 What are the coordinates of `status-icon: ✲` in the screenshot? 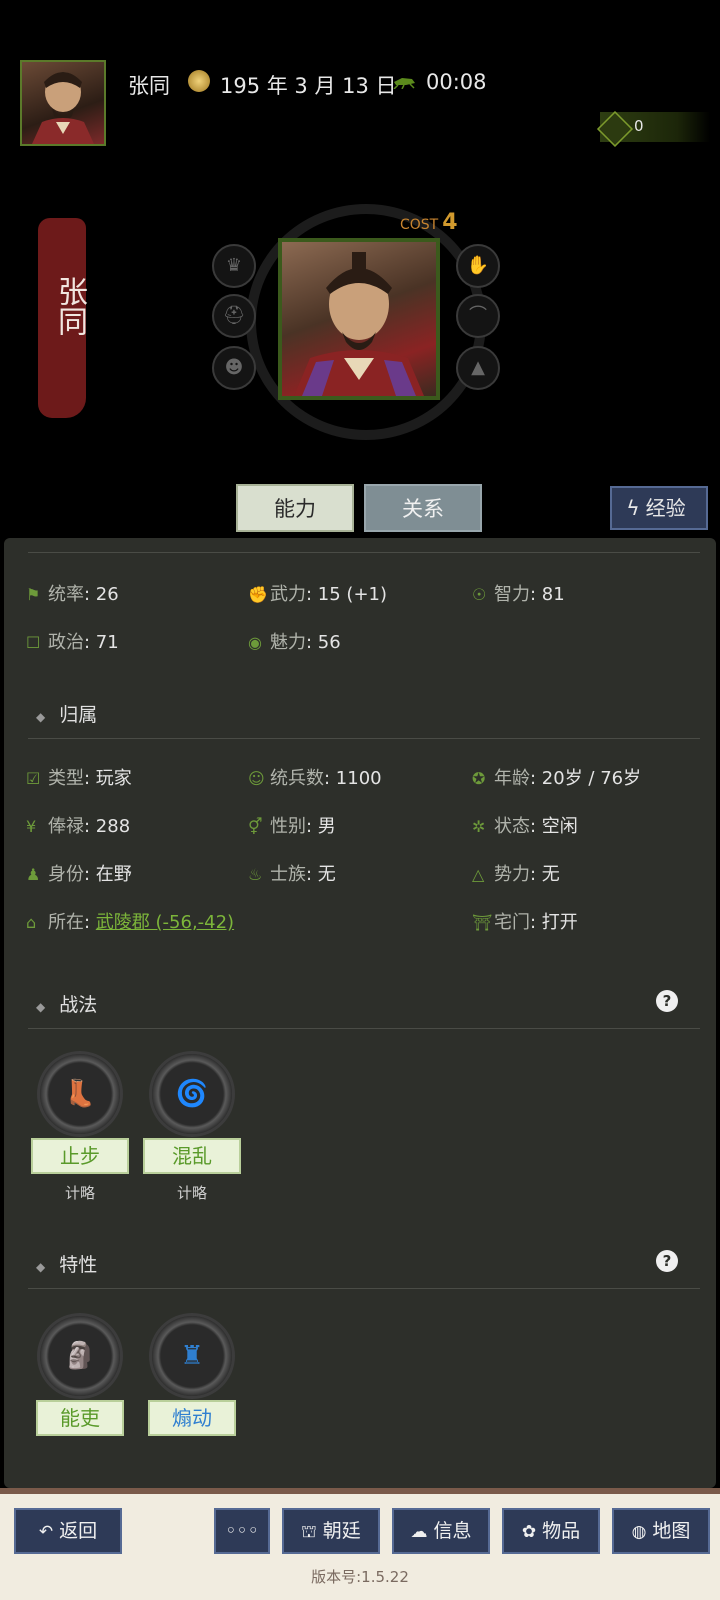 It's located at (479, 826).